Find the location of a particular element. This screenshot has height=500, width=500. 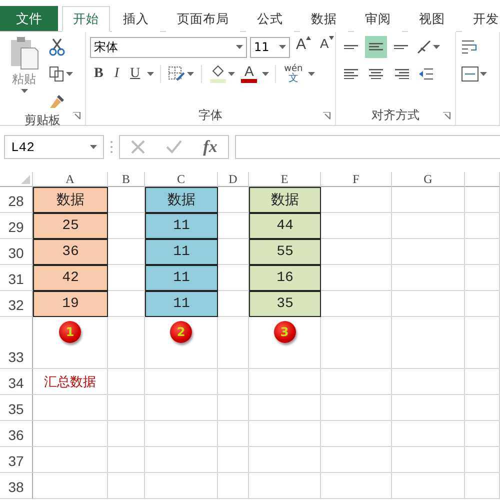

format-button: I is located at coordinates (117, 74).